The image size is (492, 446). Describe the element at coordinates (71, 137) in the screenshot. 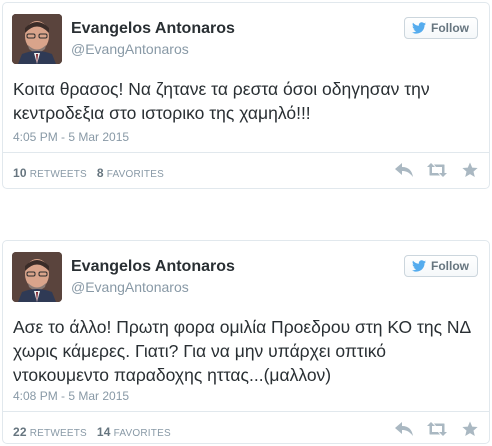

I see `timestamp: 4:05 PM - 5 Mar 2015` at that location.